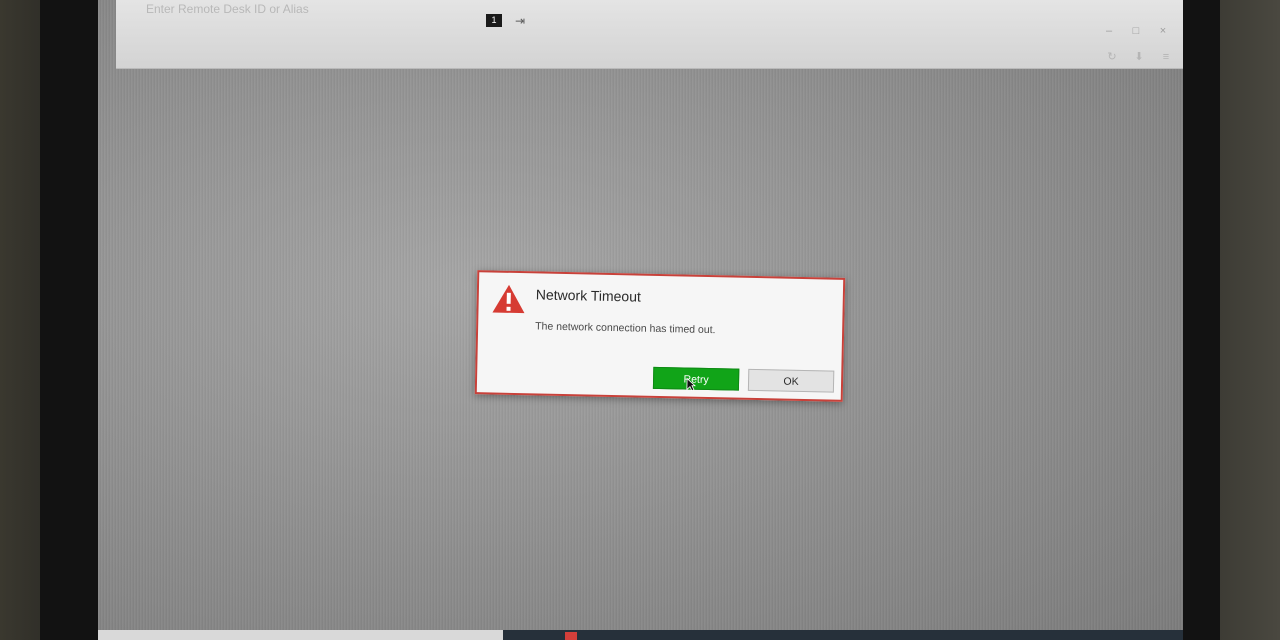  What do you see at coordinates (296, 9) in the screenshot?
I see `remote-id-input: Enter Remote Desk ID or Alias` at bounding box center [296, 9].